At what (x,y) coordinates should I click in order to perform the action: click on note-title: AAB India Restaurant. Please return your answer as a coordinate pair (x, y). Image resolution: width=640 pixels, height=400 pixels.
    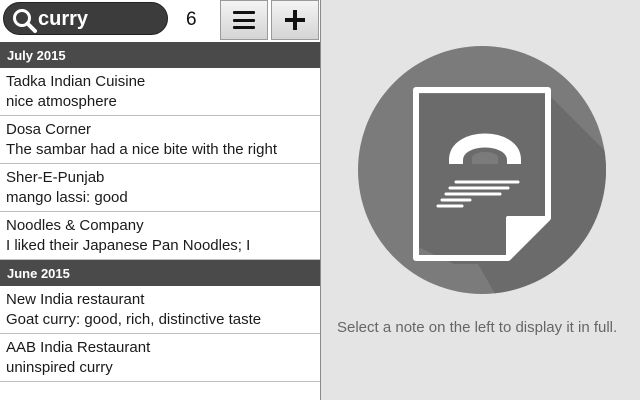
    Looking at the image, I should click on (78, 347).